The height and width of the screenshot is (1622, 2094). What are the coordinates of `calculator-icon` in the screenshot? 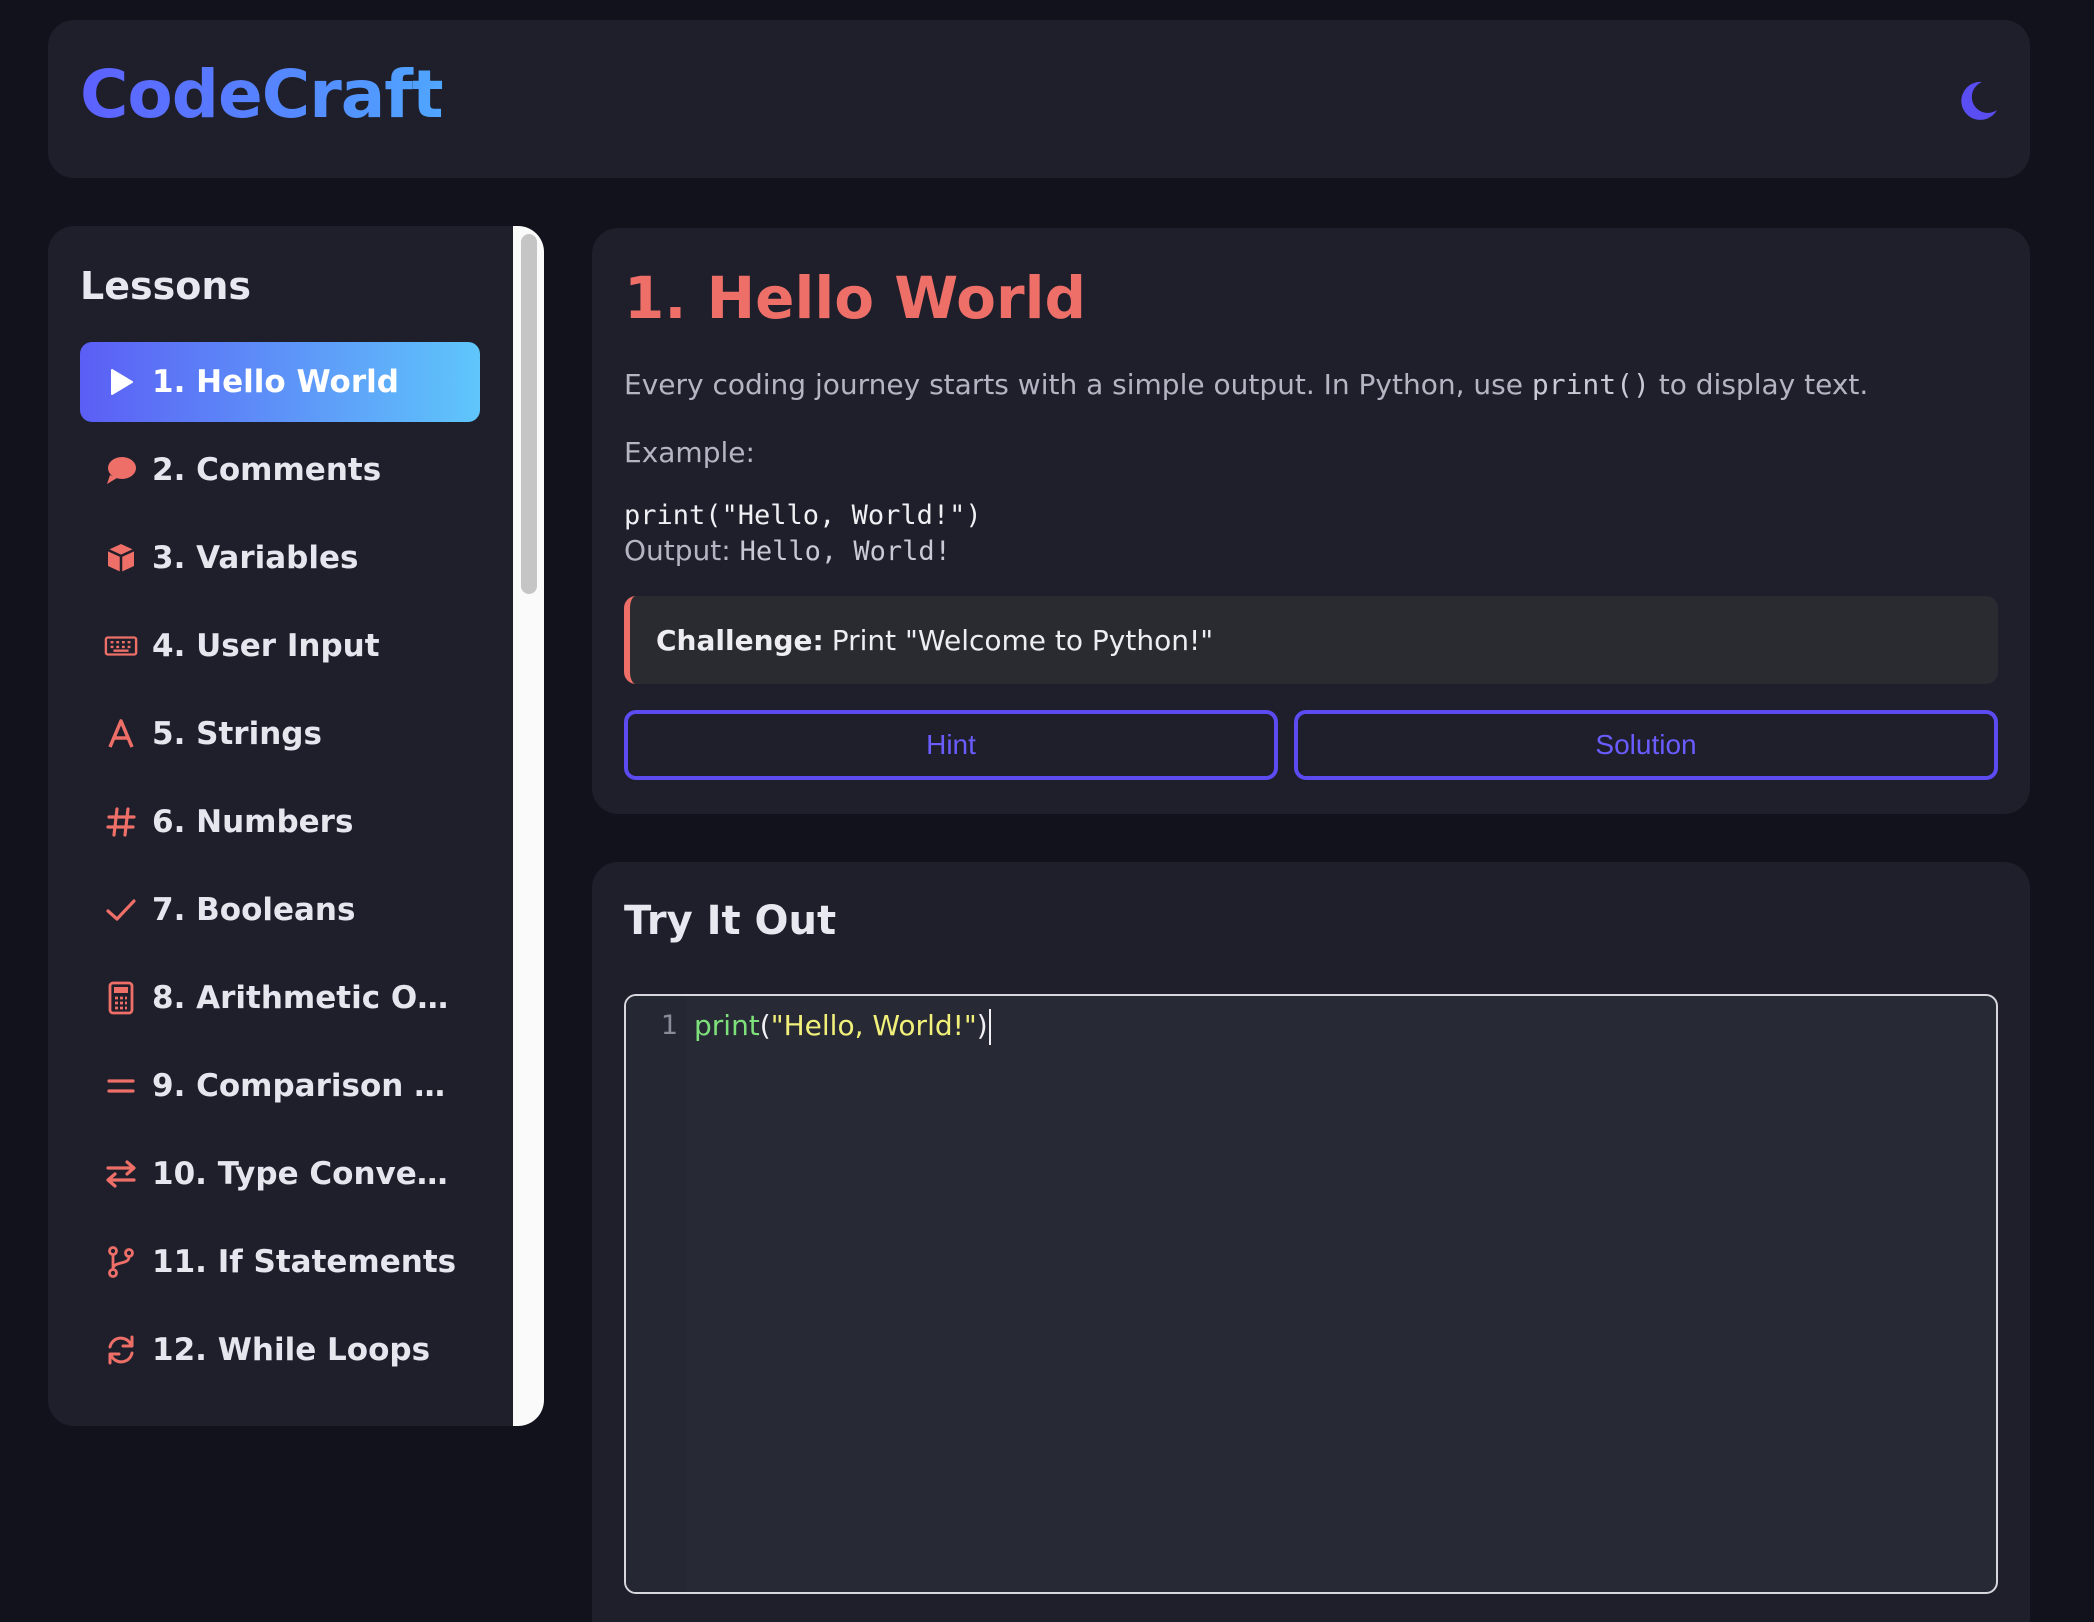 It's located at (121, 998).